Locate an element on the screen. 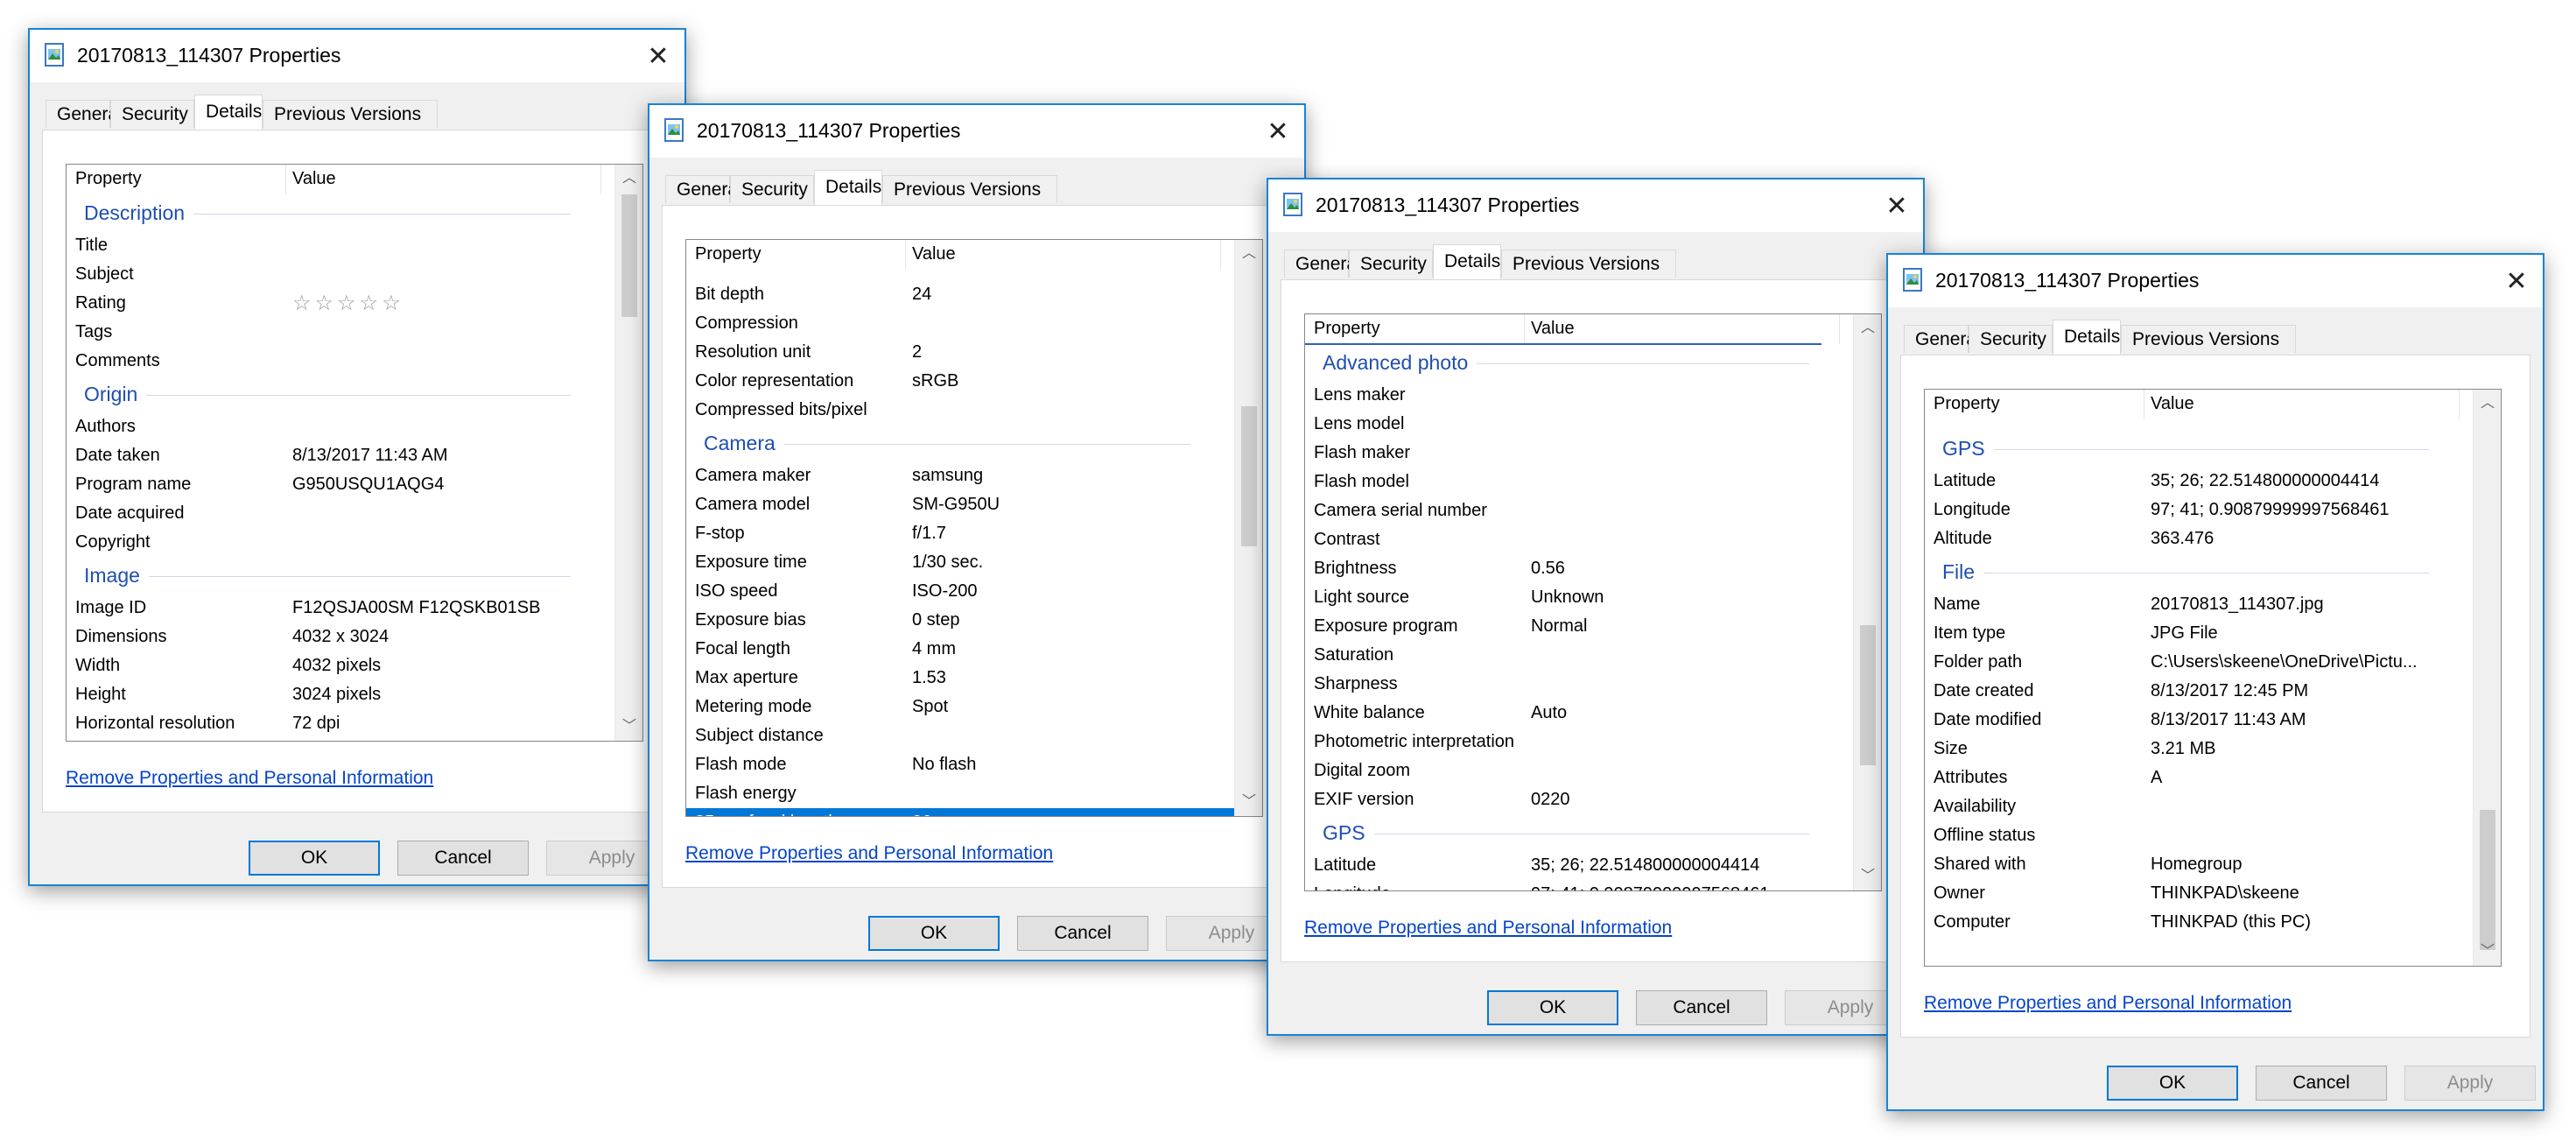 The height and width of the screenshot is (1140, 2576). property-row: Availability is located at coordinates (2199, 806).